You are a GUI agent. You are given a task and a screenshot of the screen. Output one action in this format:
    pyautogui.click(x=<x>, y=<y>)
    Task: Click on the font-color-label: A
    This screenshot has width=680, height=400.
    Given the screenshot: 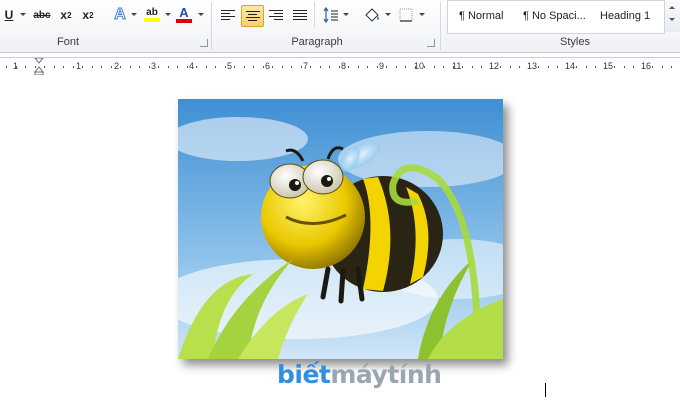 What is the action you would take?
    pyautogui.click(x=184, y=12)
    